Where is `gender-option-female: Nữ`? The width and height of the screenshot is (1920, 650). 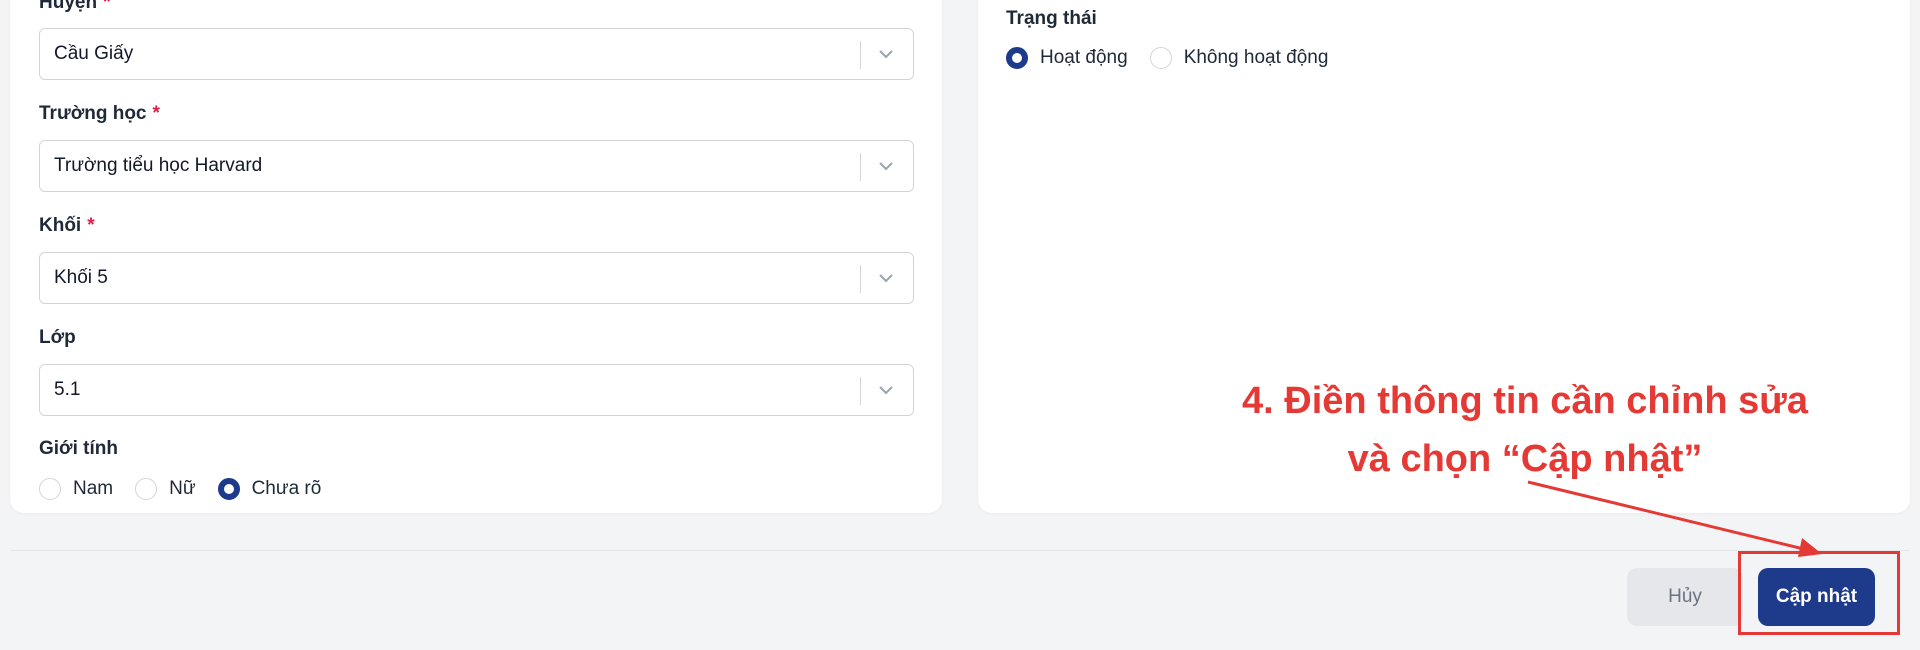 gender-option-female: Nữ is located at coordinates (165, 489).